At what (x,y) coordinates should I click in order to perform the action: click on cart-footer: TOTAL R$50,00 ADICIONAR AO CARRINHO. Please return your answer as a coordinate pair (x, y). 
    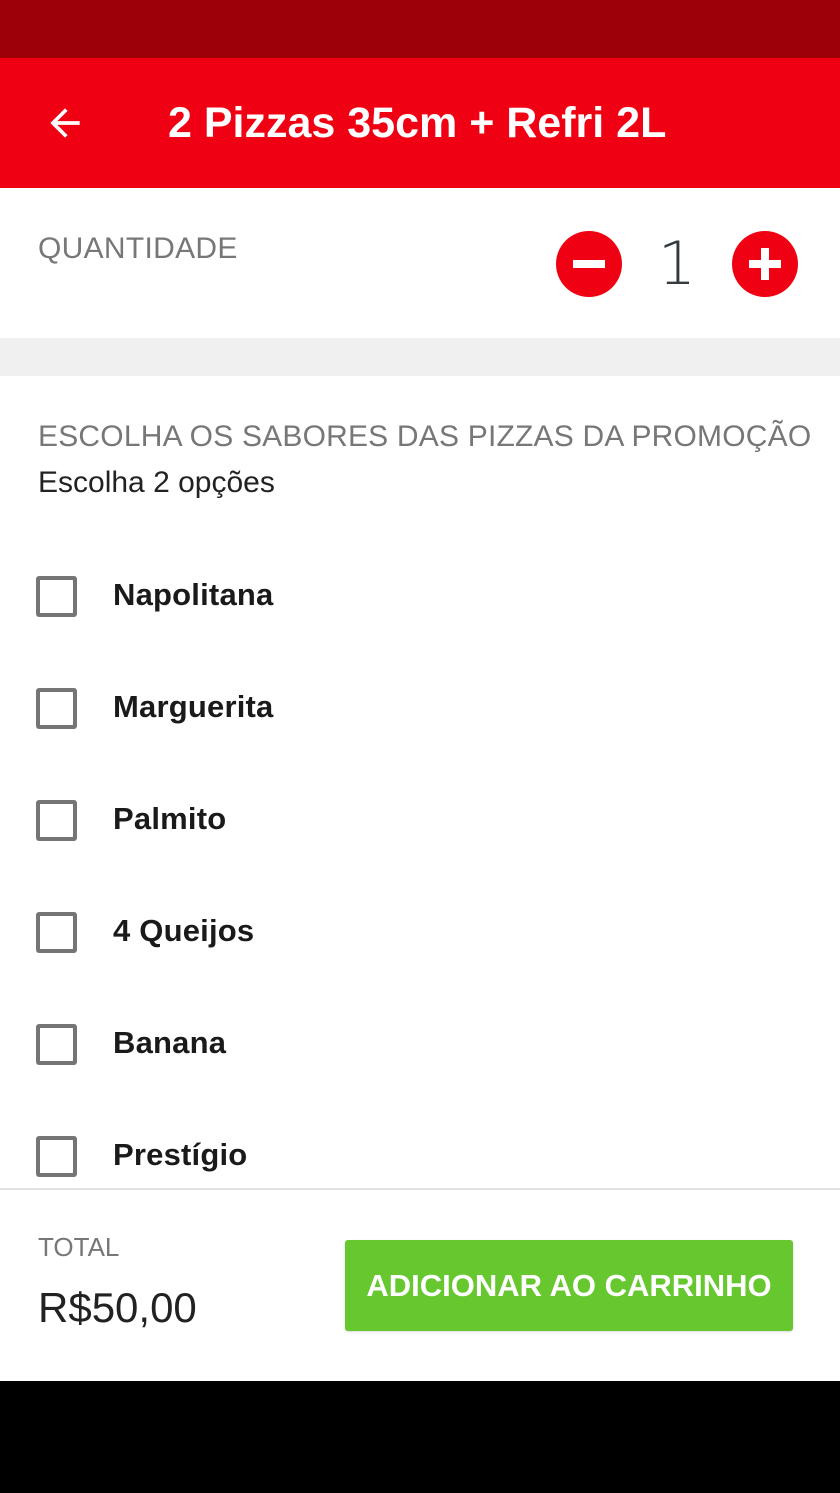
    Looking at the image, I should click on (420, 1284).